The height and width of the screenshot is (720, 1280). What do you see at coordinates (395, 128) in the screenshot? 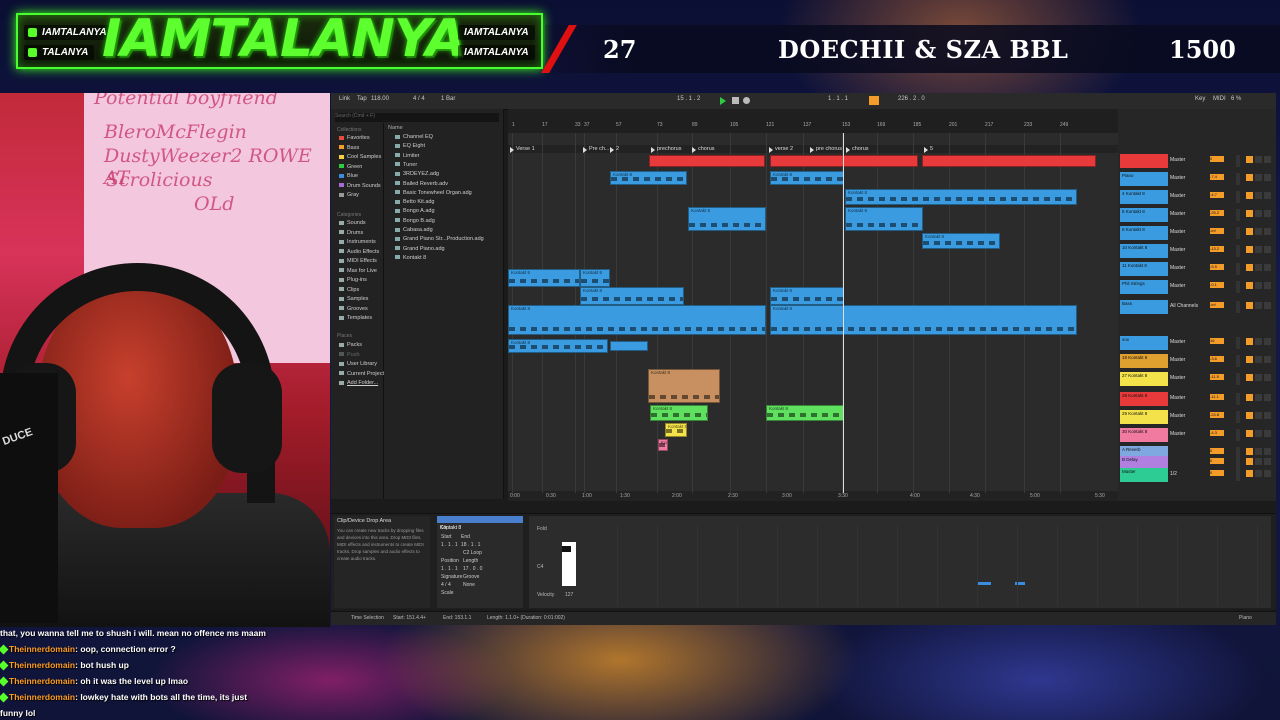
I see `name-column-header: Name` at bounding box center [395, 128].